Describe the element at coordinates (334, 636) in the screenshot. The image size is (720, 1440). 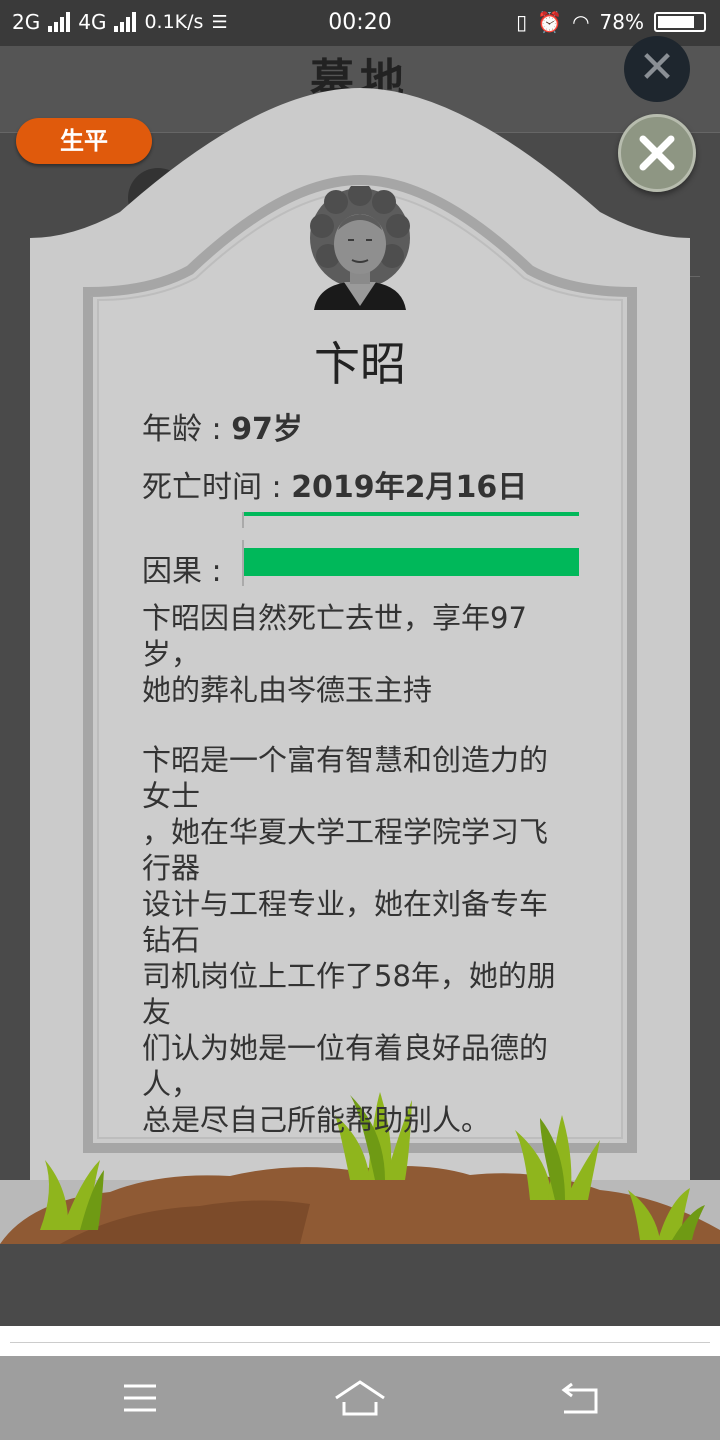
I see `summary-line: 卞昭因自然死亡去世，享年97岁，` at that location.